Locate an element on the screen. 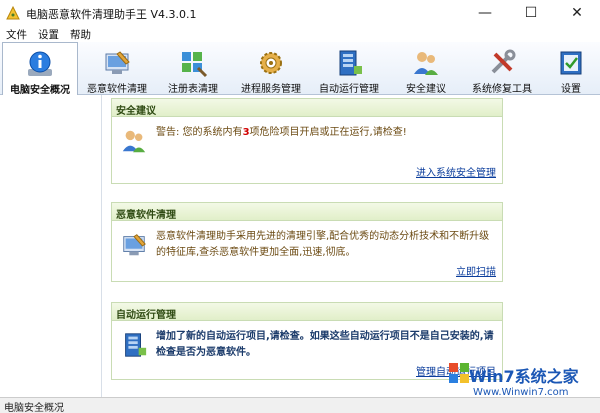 The width and height of the screenshot is (600, 413). tab-registry-clean: 注册表清理 is located at coordinates (193, 68).